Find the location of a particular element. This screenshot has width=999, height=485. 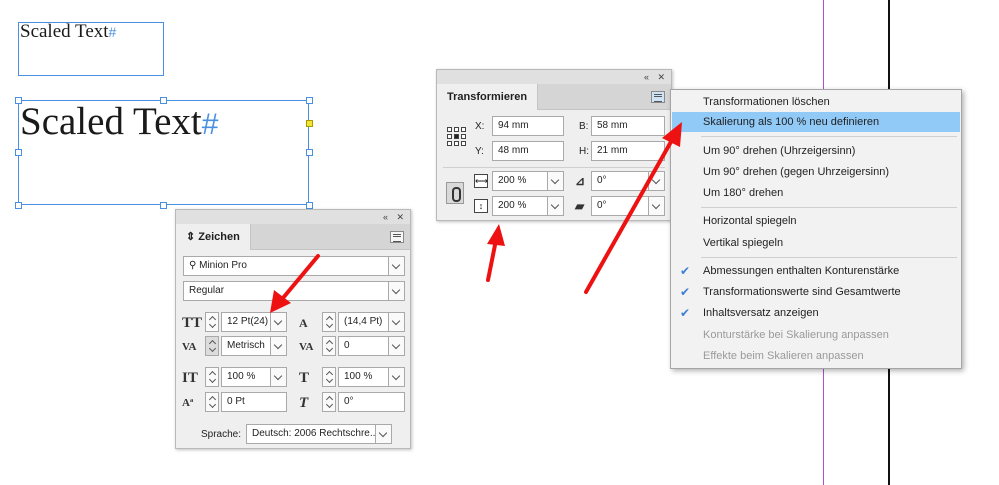

annotation-arrow-menu is located at coordinates (633, 208).